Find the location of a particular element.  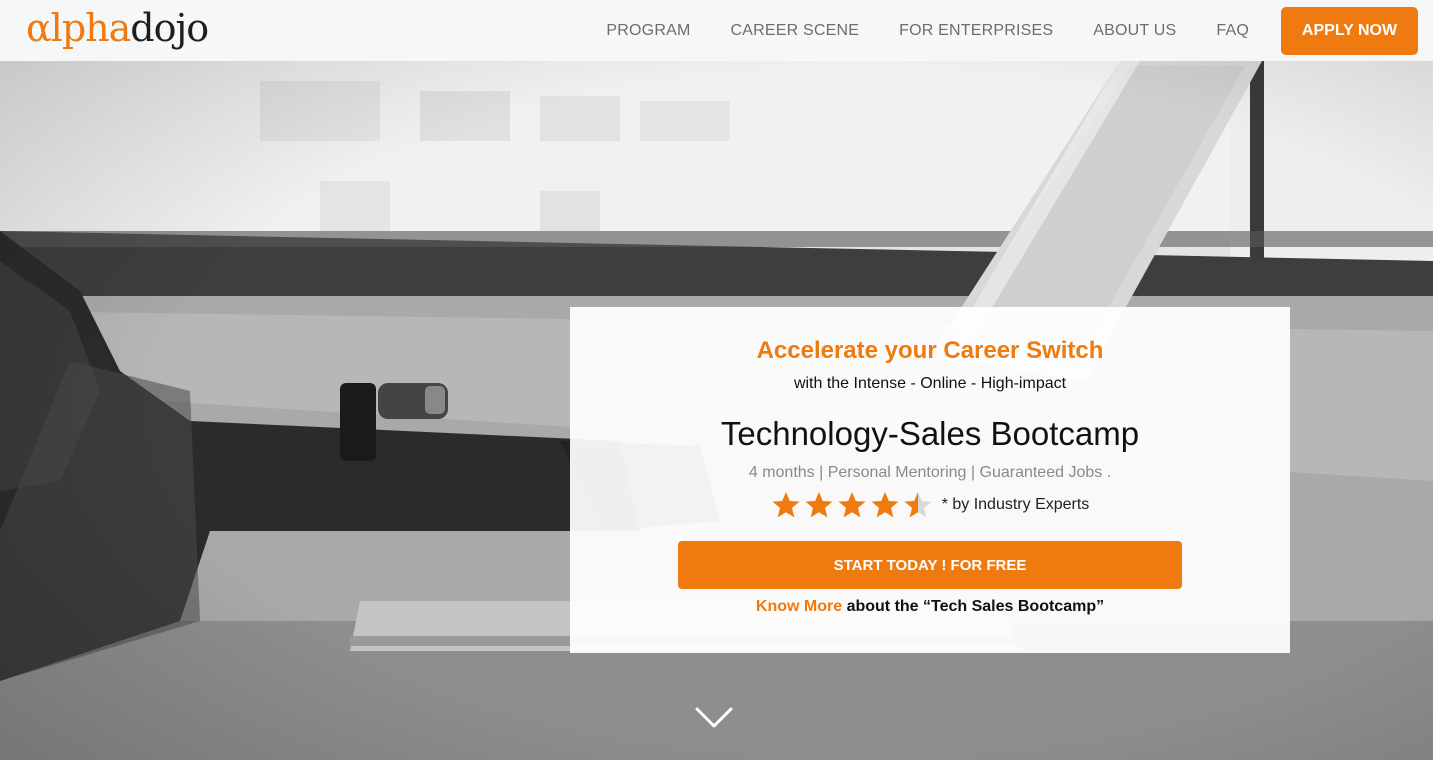

alphadojo-logo: αlphadojo is located at coordinates (117, 28).